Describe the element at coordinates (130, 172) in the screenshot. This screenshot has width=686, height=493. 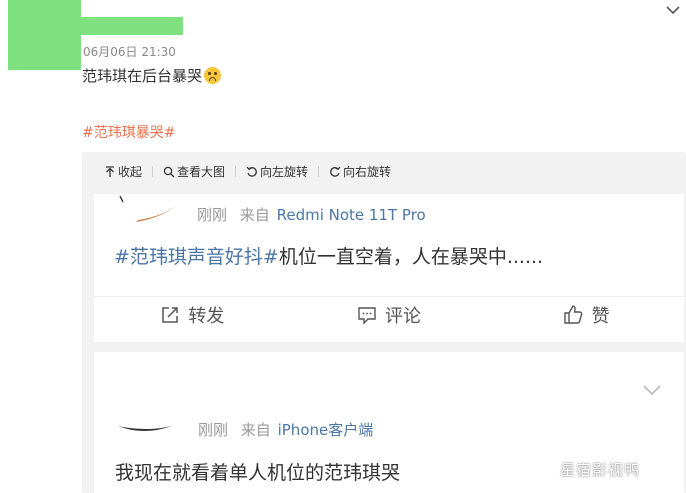
I see `collapse-label: 收起` at that location.